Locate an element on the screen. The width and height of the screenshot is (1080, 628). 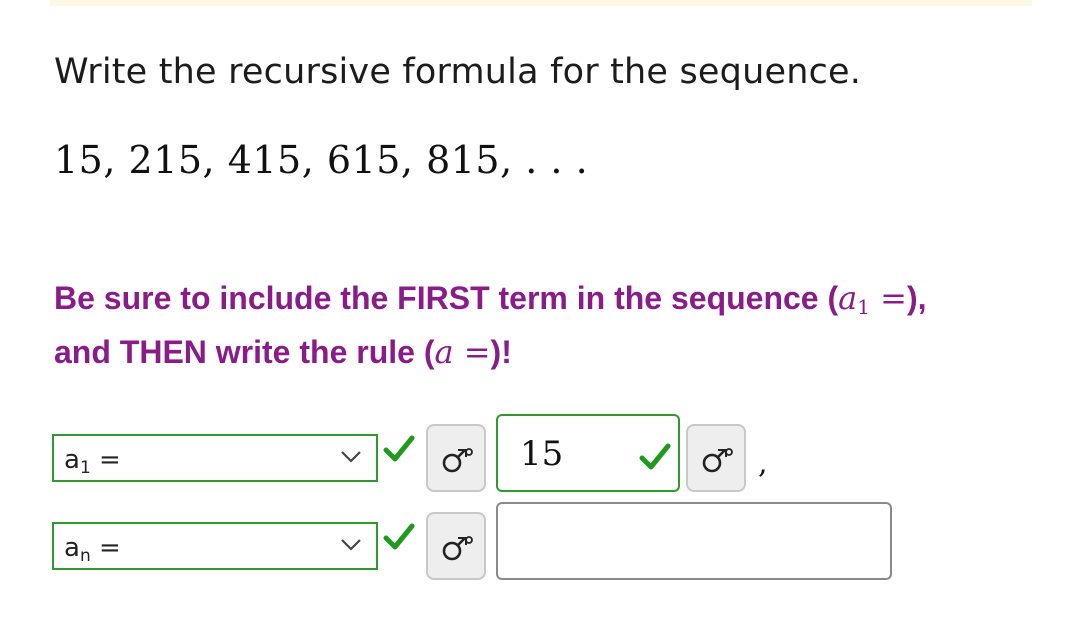
top-banner-strip is located at coordinates (541, 3).